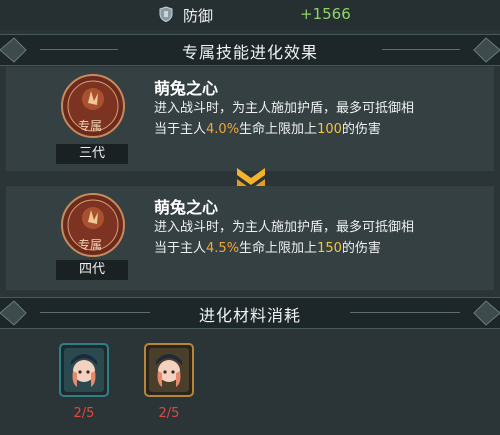 This screenshot has width=500, height=435. I want to click on shield-percent: 4.5%, so click(223, 248).